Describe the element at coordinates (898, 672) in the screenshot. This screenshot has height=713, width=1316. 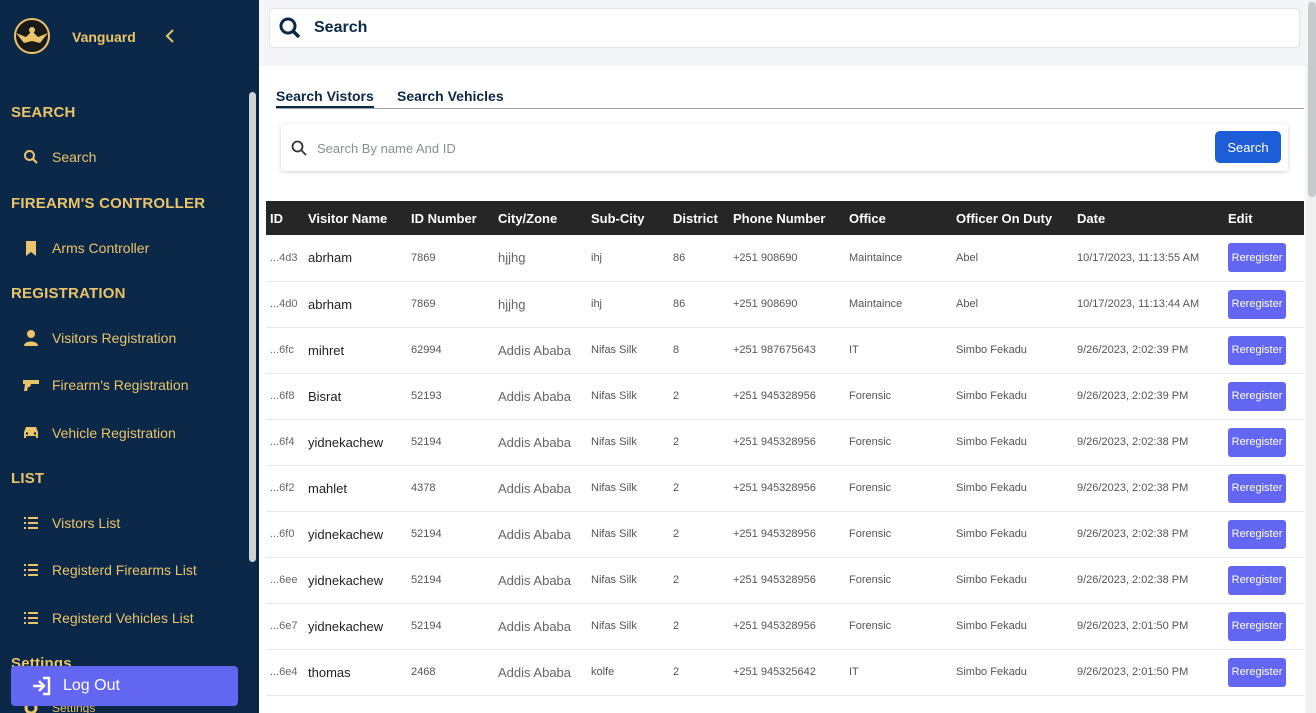
I see `cell-office: IT` at that location.